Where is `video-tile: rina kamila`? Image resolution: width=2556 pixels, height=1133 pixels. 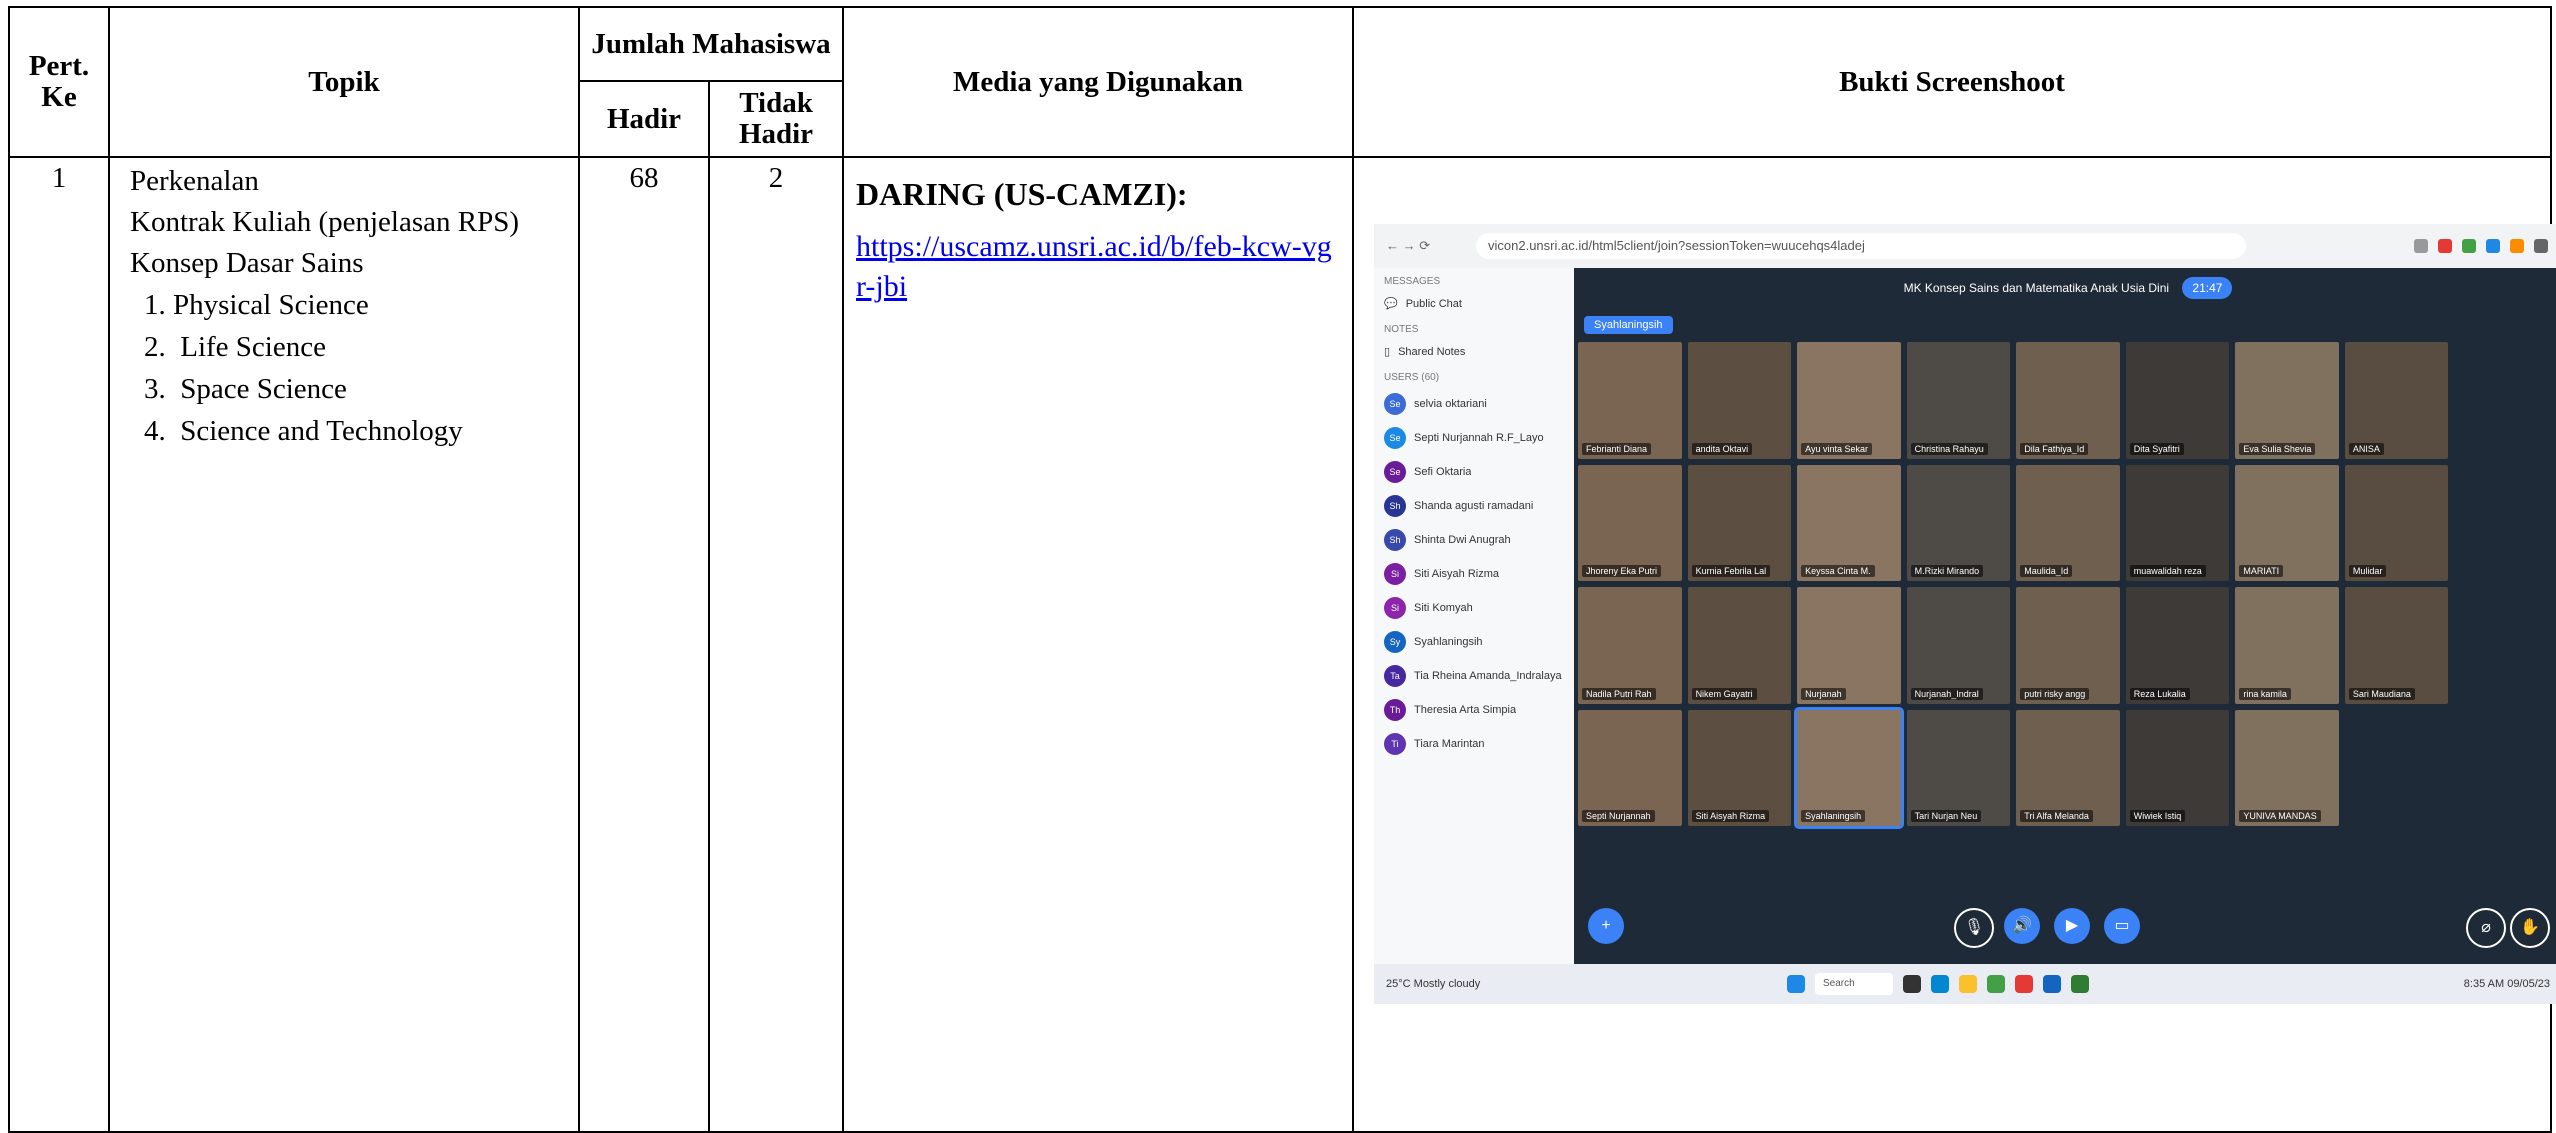
video-tile: rina kamila is located at coordinates (2287, 645).